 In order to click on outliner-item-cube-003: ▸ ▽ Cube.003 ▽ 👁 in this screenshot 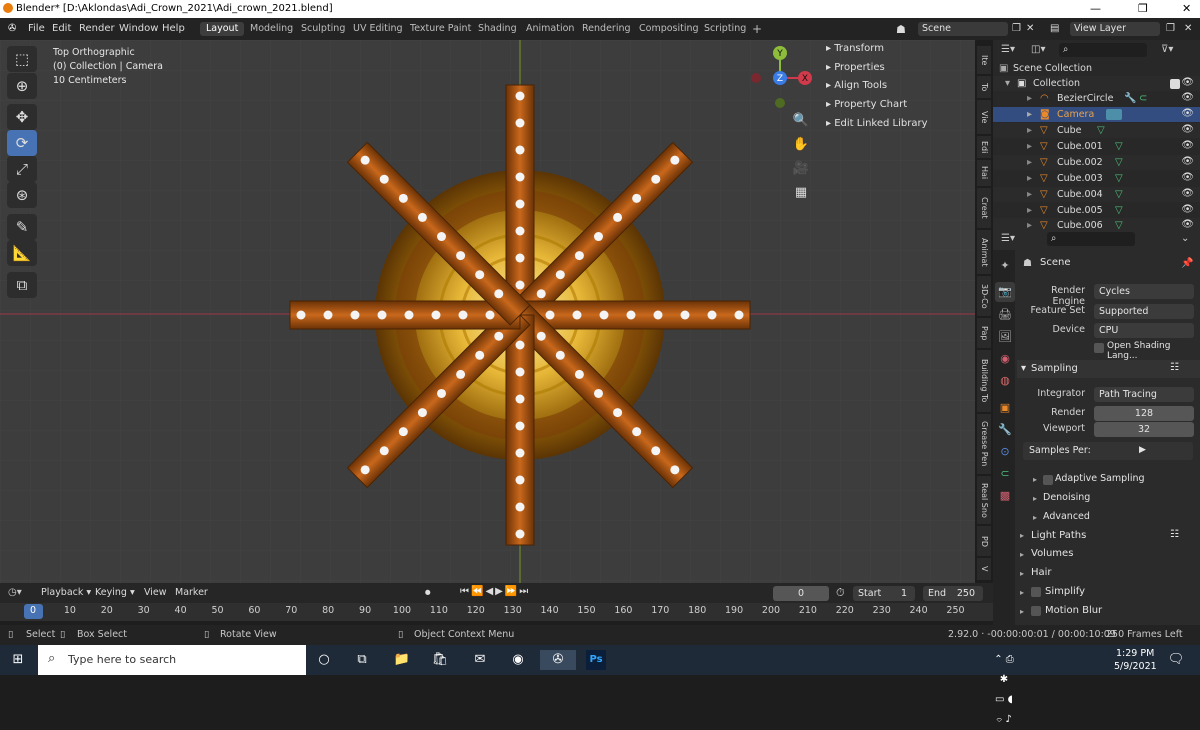, I will do `click(1096, 178)`.